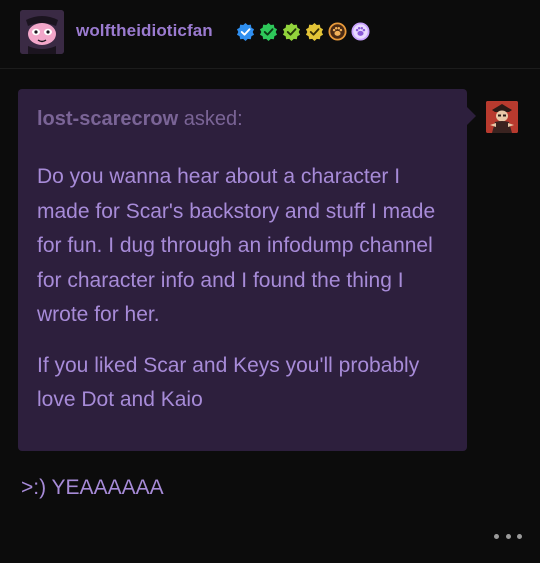 This screenshot has height=563, width=540. I want to click on asker-line: lost-scarecrow asked:, so click(140, 119).